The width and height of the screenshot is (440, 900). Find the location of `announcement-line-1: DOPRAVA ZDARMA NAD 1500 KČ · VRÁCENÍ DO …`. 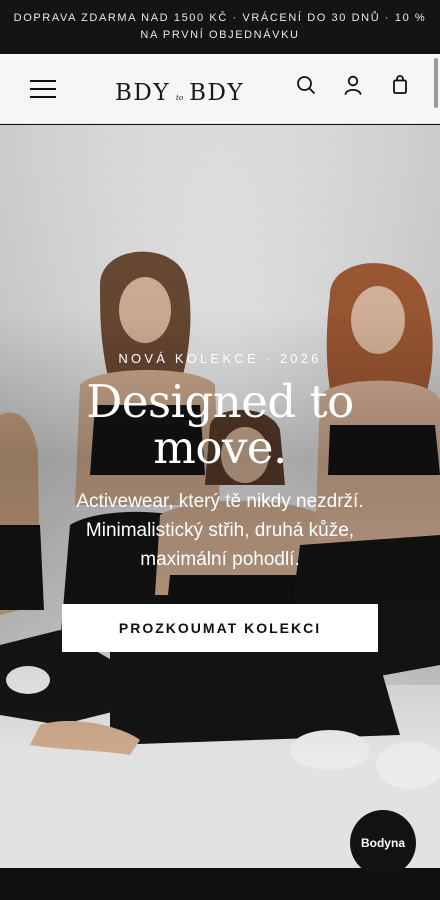

announcement-line-1: DOPRAVA ZDARMA NAD 1500 KČ · VRÁCENÍ DO … is located at coordinates (220, 18).